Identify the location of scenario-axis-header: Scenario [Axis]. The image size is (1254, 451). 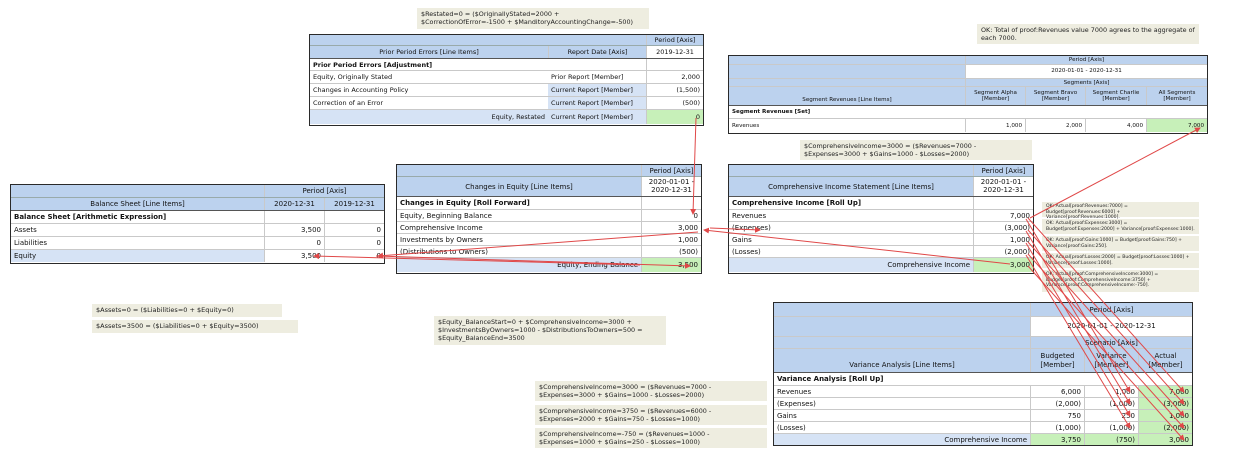
(1111, 342).